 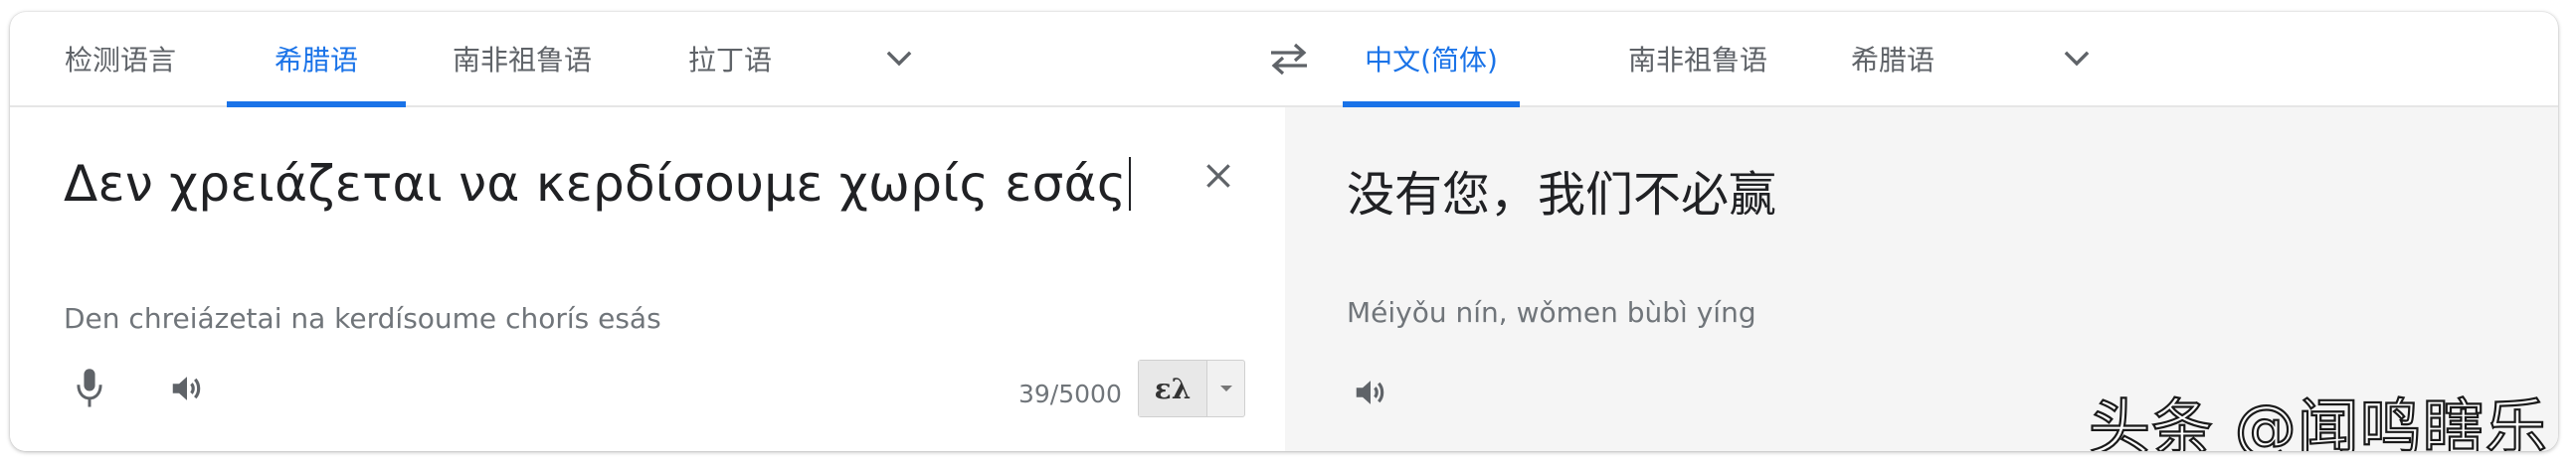 I want to click on input-tools-button: ελ, so click(x=1191, y=388).